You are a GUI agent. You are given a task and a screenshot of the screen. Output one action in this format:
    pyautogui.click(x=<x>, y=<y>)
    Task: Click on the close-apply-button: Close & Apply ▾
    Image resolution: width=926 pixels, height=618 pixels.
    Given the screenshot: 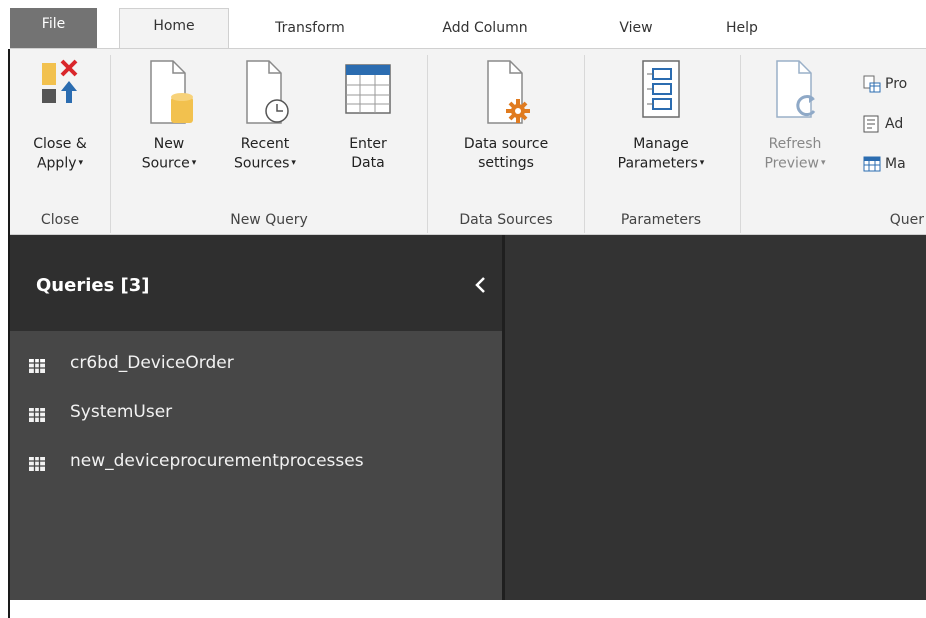 What is the action you would take?
    pyautogui.click(x=60, y=115)
    